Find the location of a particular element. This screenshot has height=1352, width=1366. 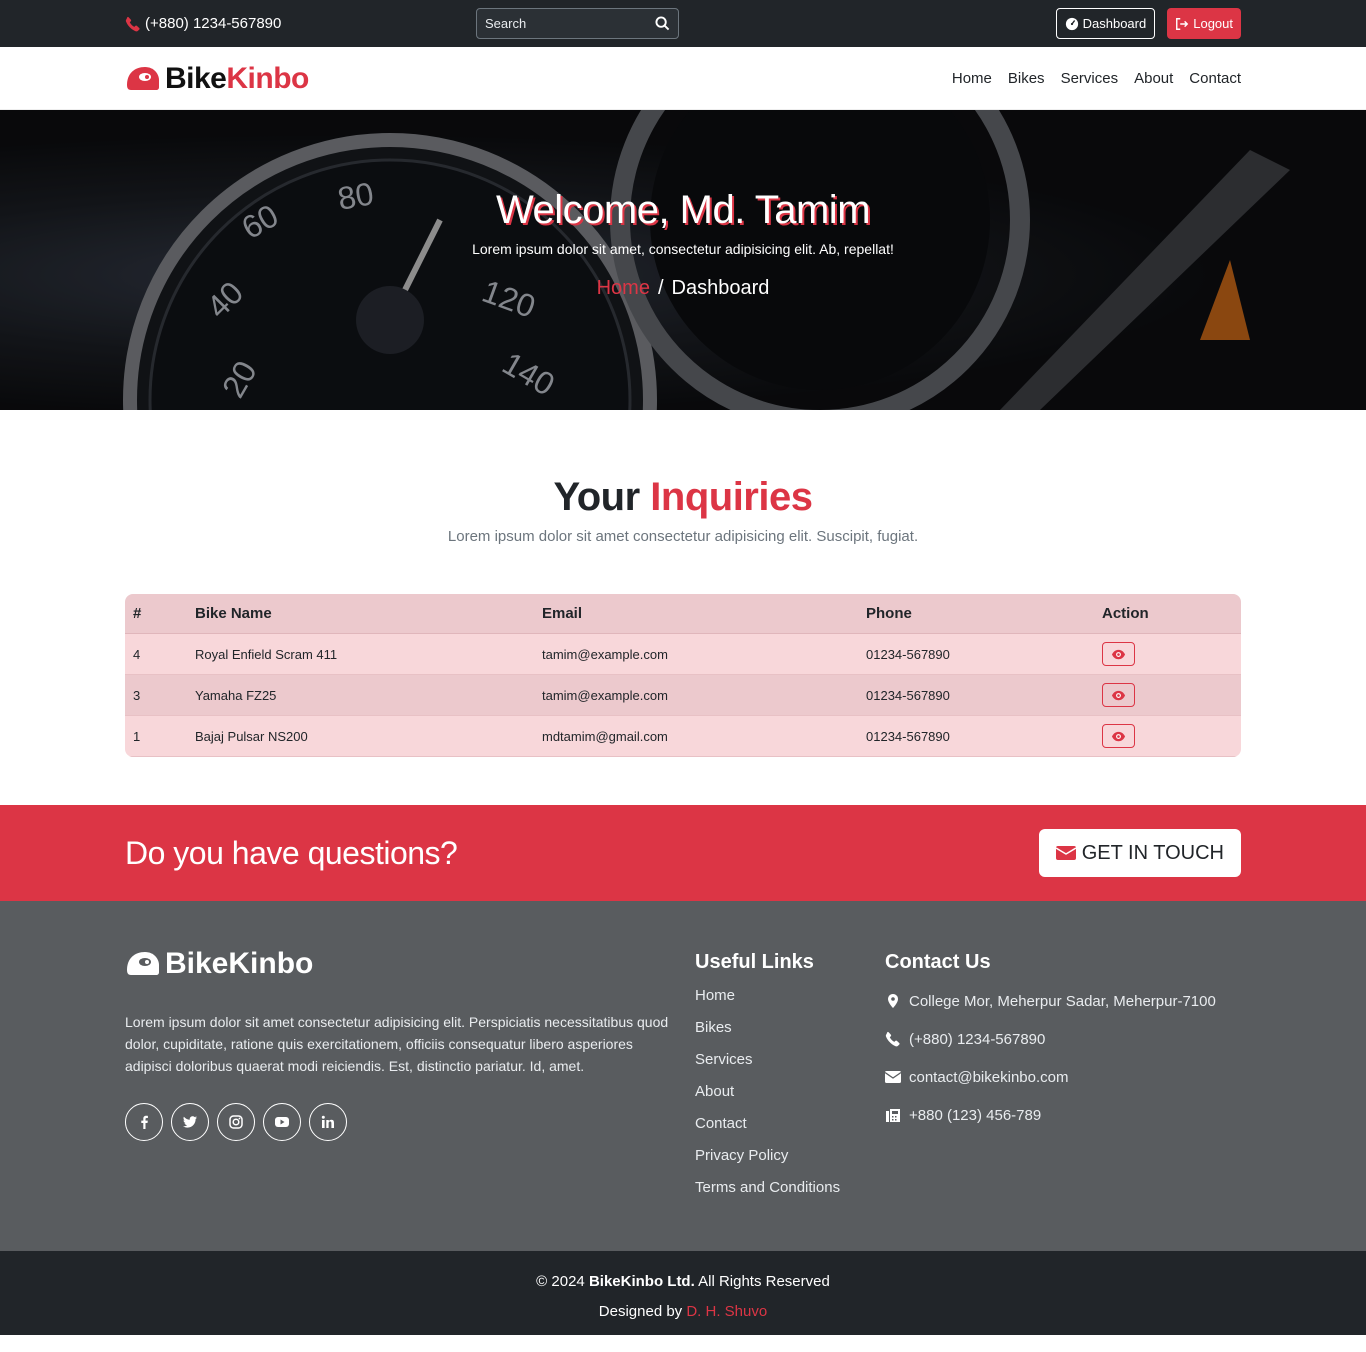

facebook-icon is located at coordinates (144, 1122).